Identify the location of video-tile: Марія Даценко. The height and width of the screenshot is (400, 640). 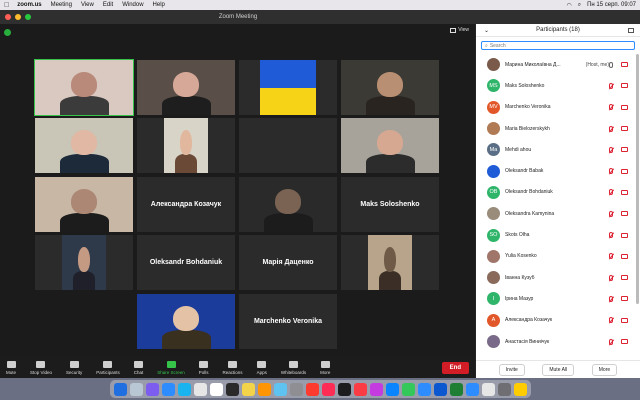
(288, 262).